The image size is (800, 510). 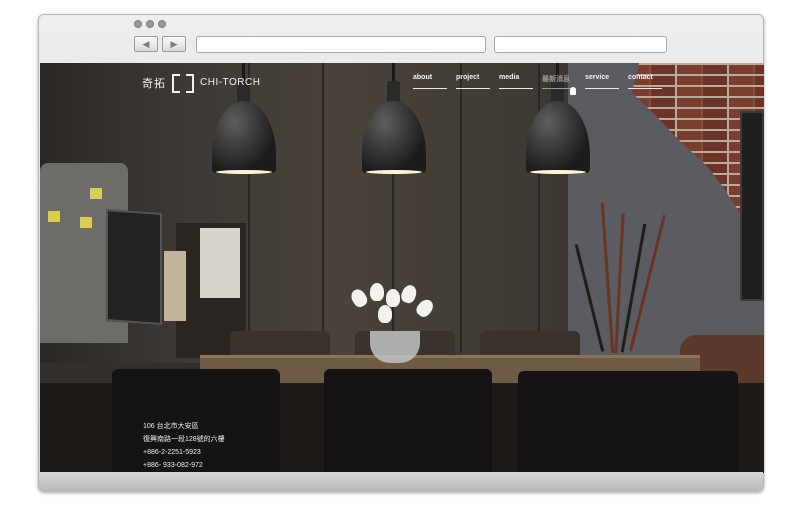 I want to click on address-line: 106 台北市大安區, so click(x=171, y=426).